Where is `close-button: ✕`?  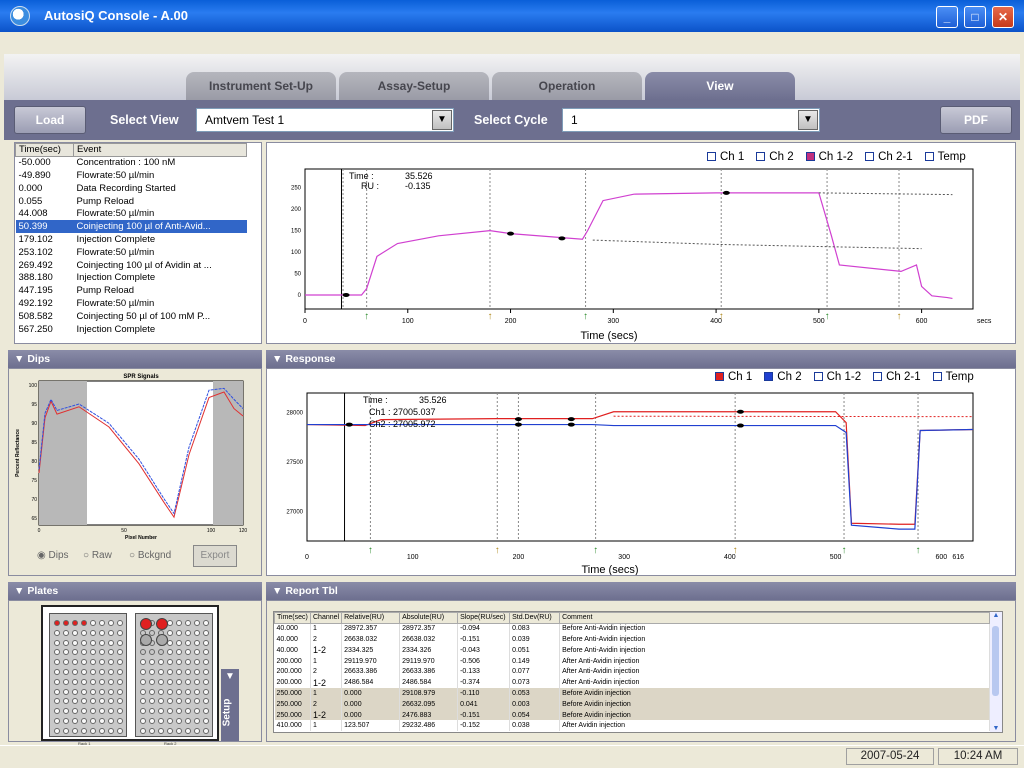 close-button: ✕ is located at coordinates (1003, 17).